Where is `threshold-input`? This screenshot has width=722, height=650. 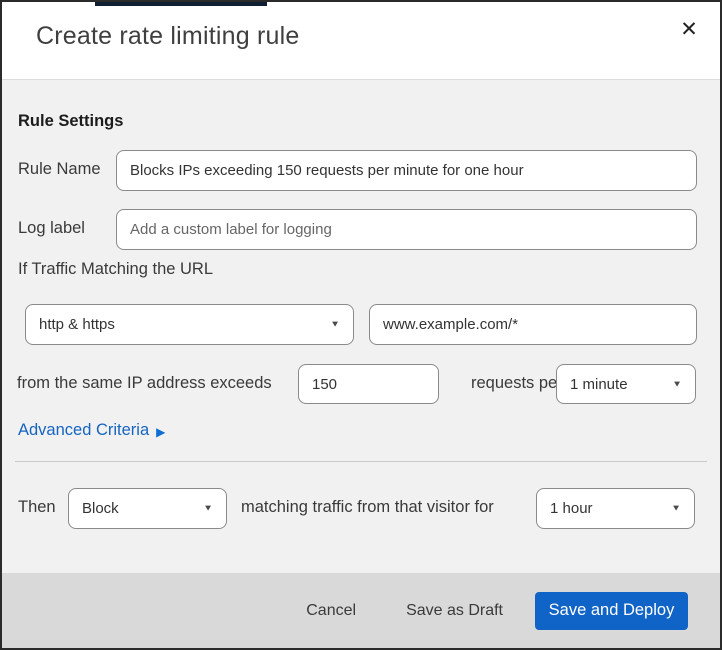 threshold-input is located at coordinates (368, 384).